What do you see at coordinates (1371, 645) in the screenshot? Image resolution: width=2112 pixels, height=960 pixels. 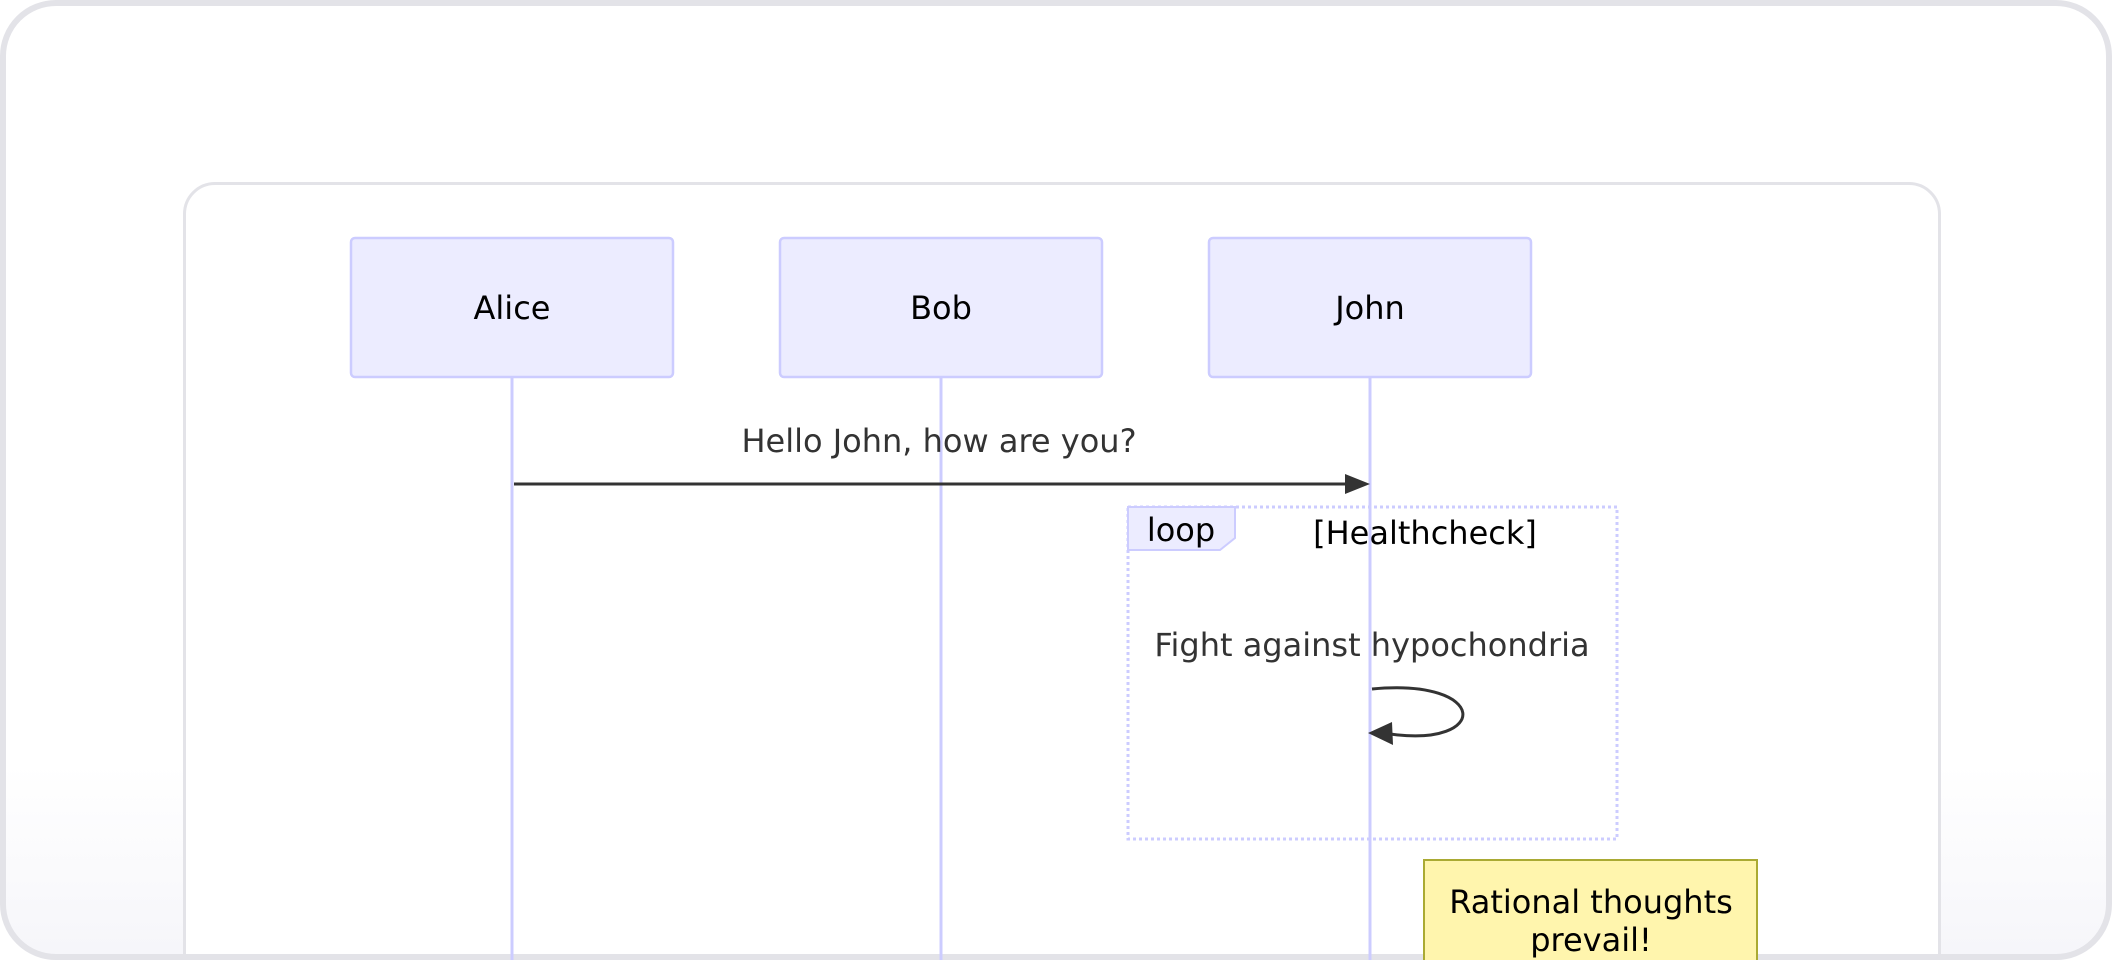 I see `self-message-label: Fight against hypochondria` at bounding box center [1371, 645].